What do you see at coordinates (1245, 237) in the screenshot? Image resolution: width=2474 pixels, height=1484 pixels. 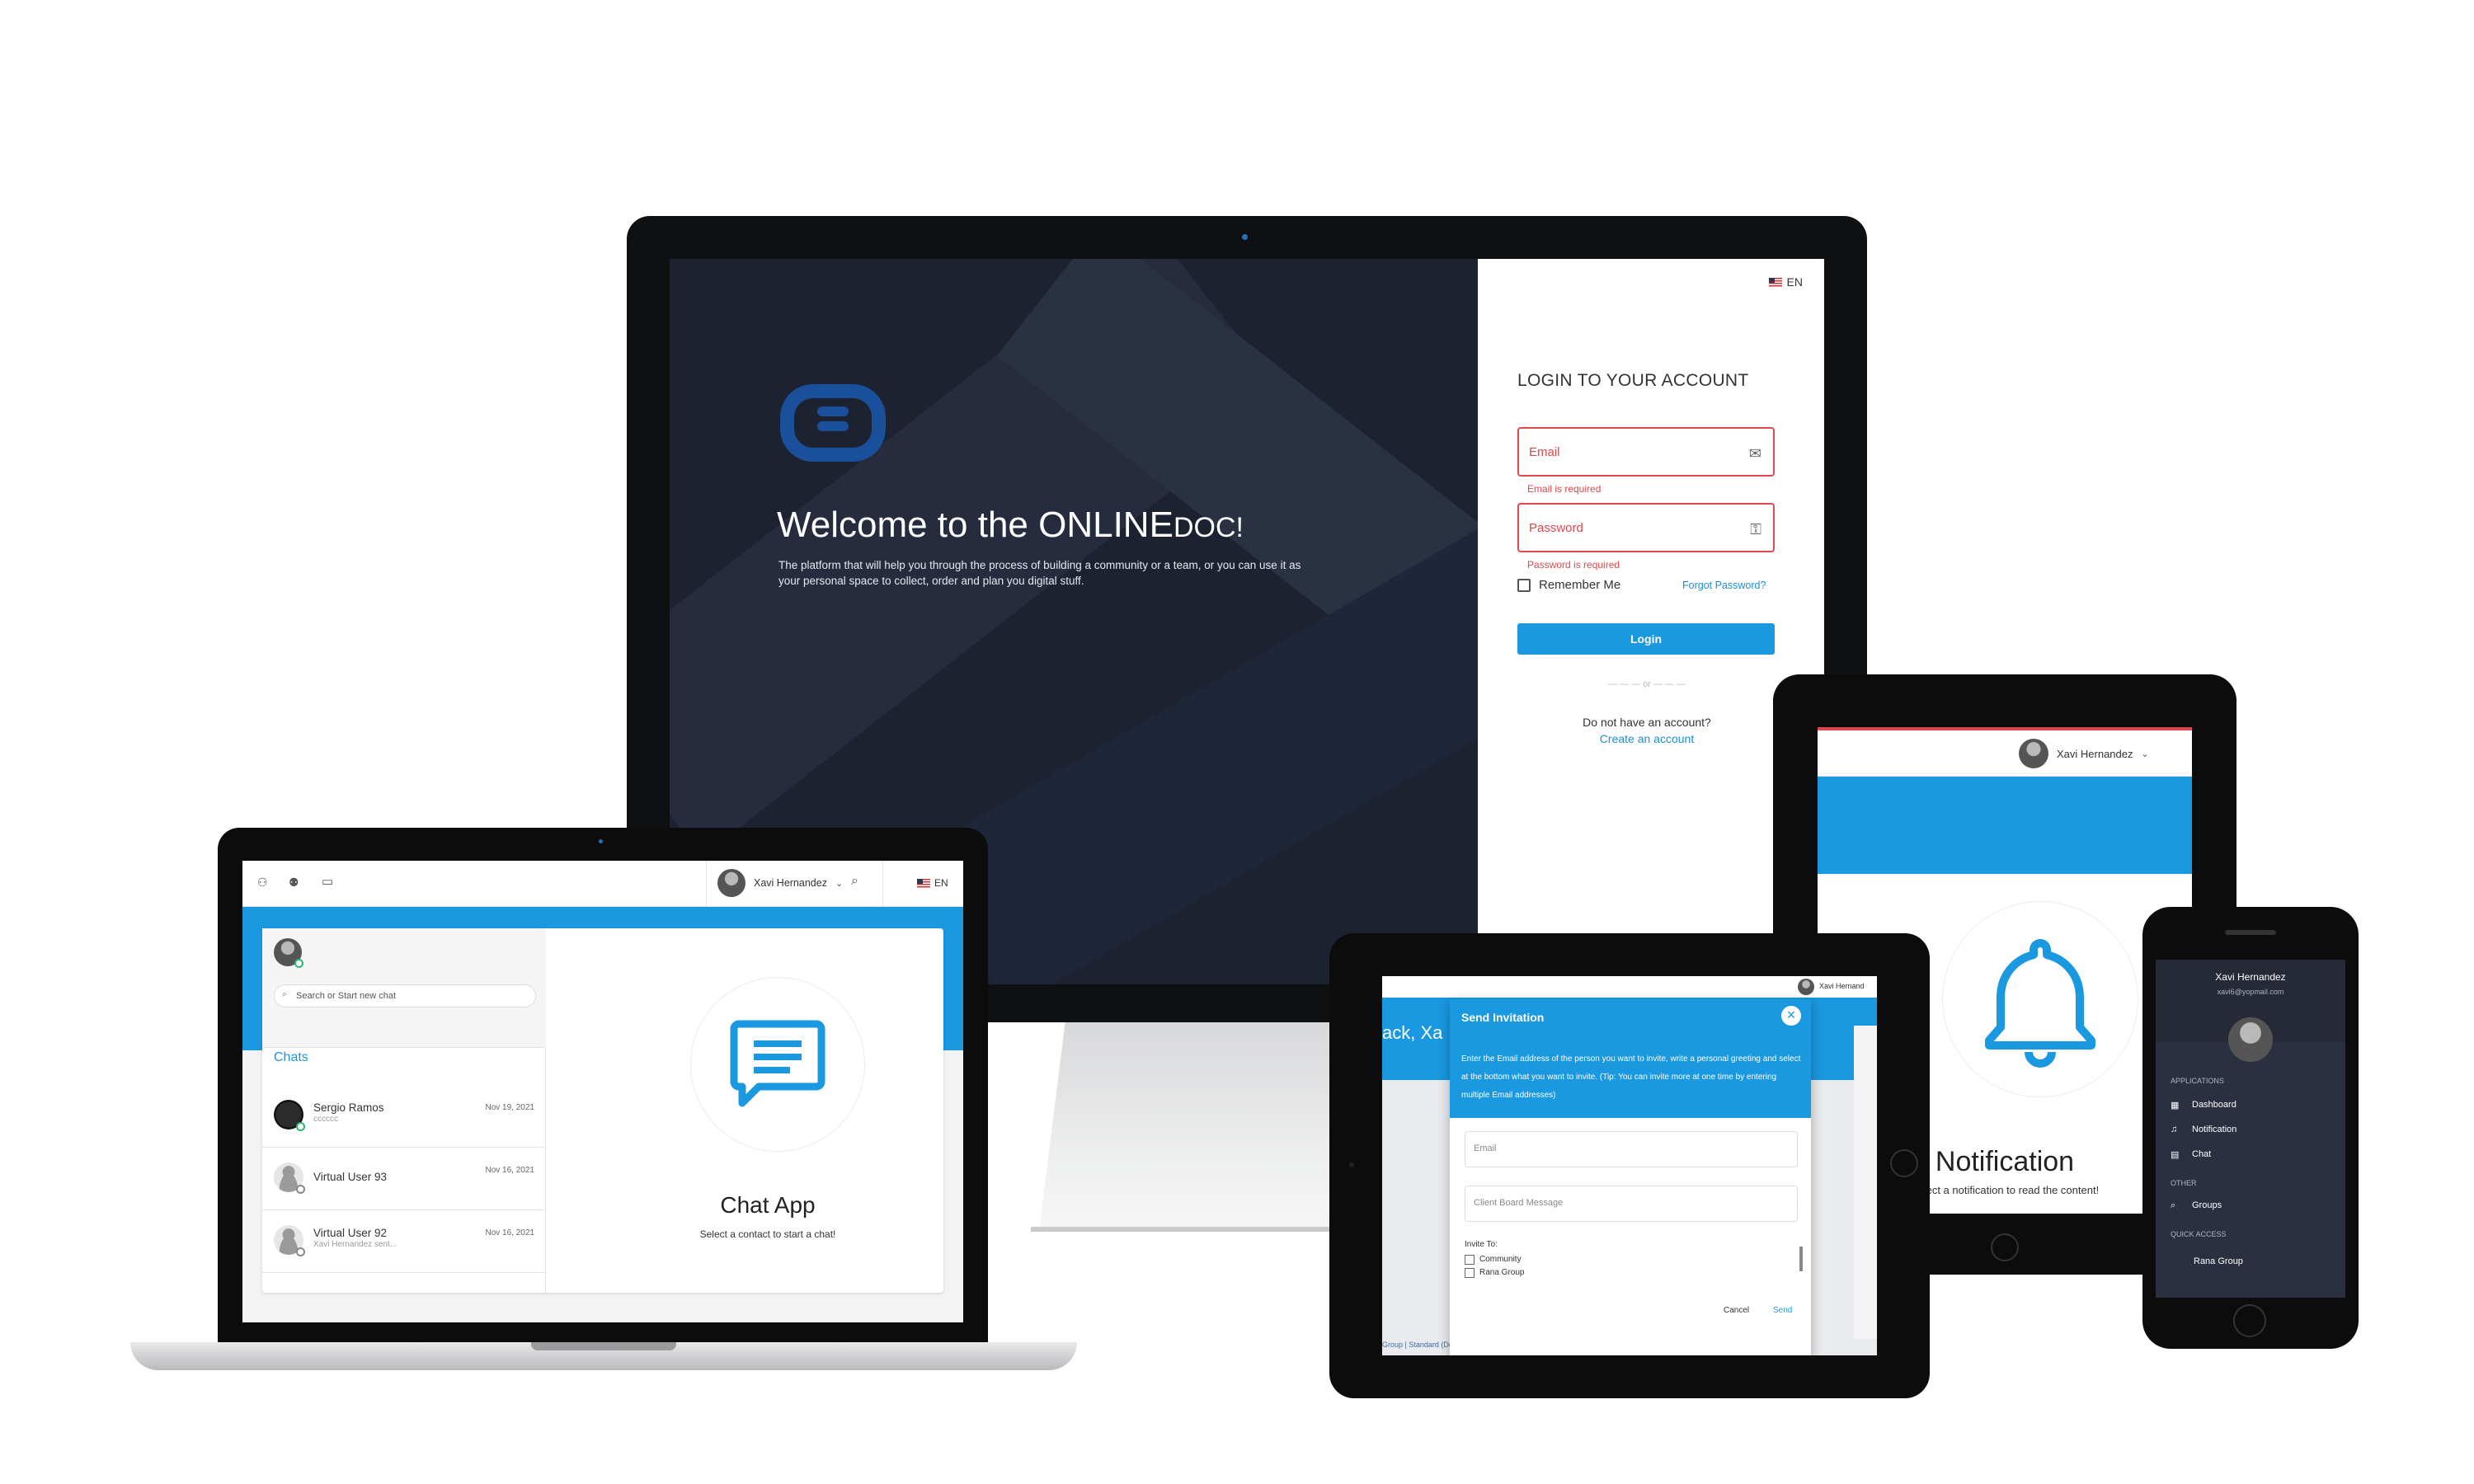 I see `monitor-camera` at bounding box center [1245, 237].